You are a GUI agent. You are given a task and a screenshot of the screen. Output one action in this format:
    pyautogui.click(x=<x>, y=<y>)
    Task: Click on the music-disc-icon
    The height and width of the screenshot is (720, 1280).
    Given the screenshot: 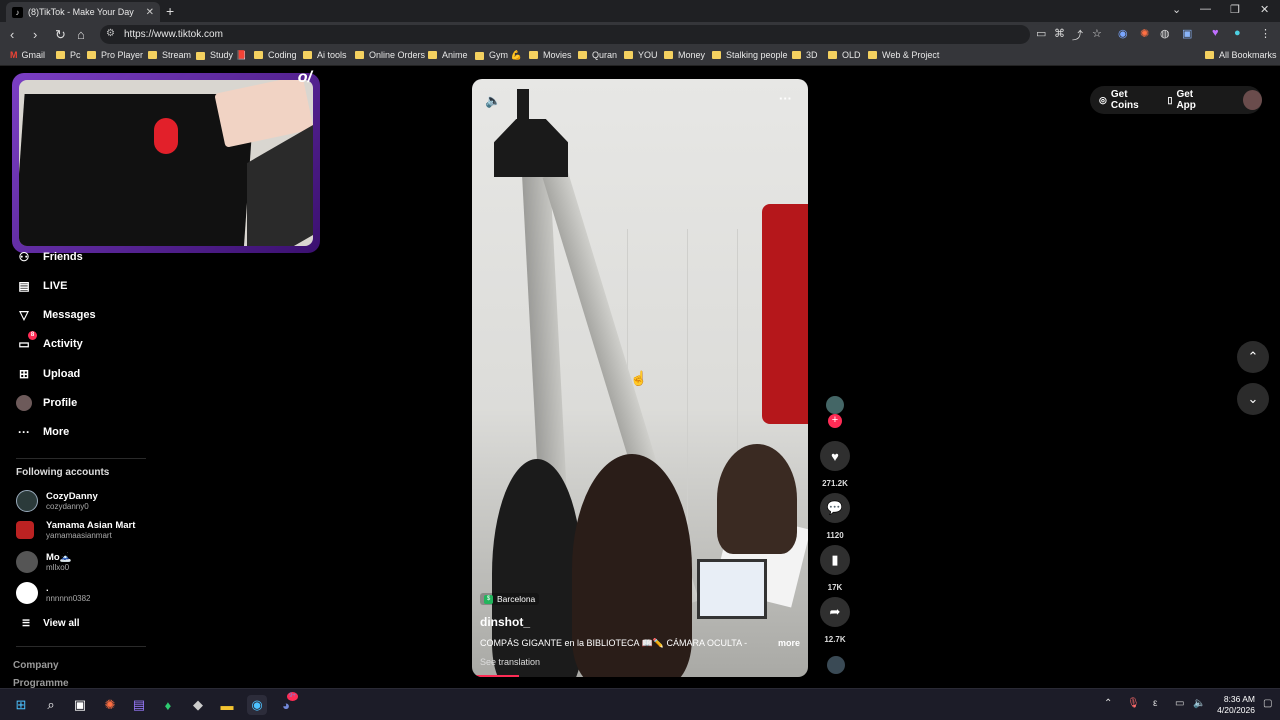 What is the action you would take?
    pyautogui.click(x=836, y=665)
    